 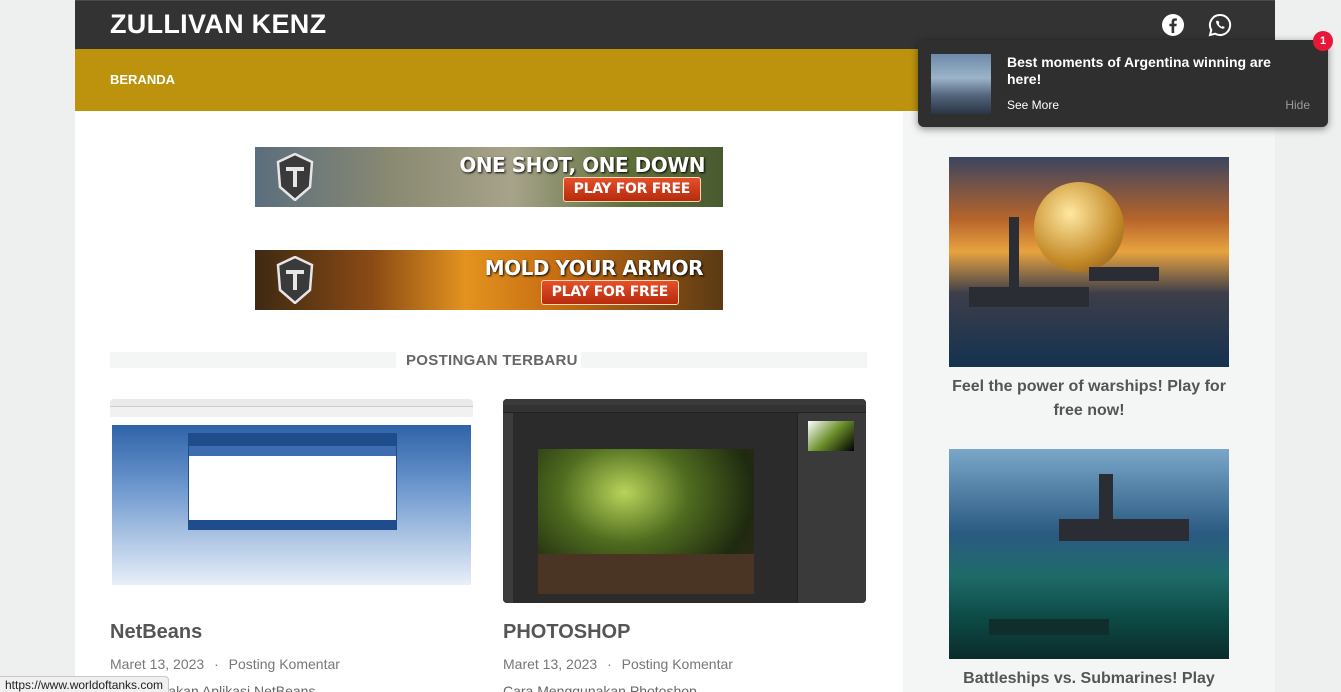 What do you see at coordinates (566, 632) in the screenshot?
I see `post-title: PHOTOSHOP` at bounding box center [566, 632].